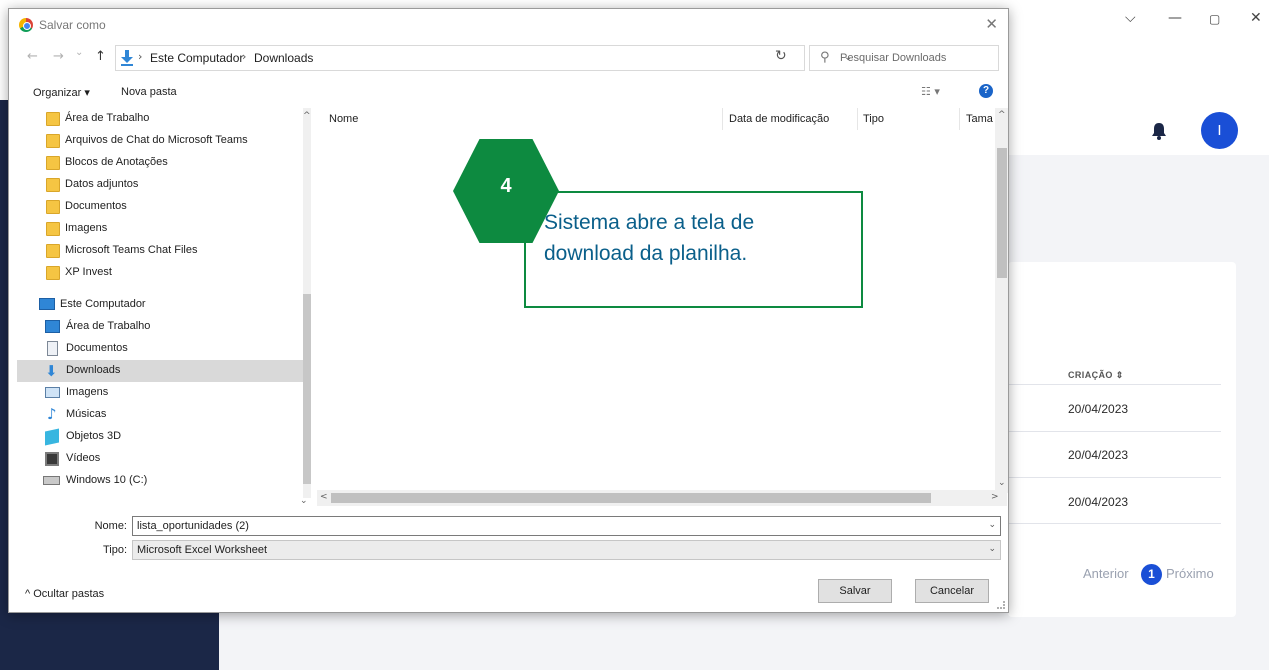  I want to click on nav-item-pc-3d-objects: Objetos 3D, so click(160, 437).